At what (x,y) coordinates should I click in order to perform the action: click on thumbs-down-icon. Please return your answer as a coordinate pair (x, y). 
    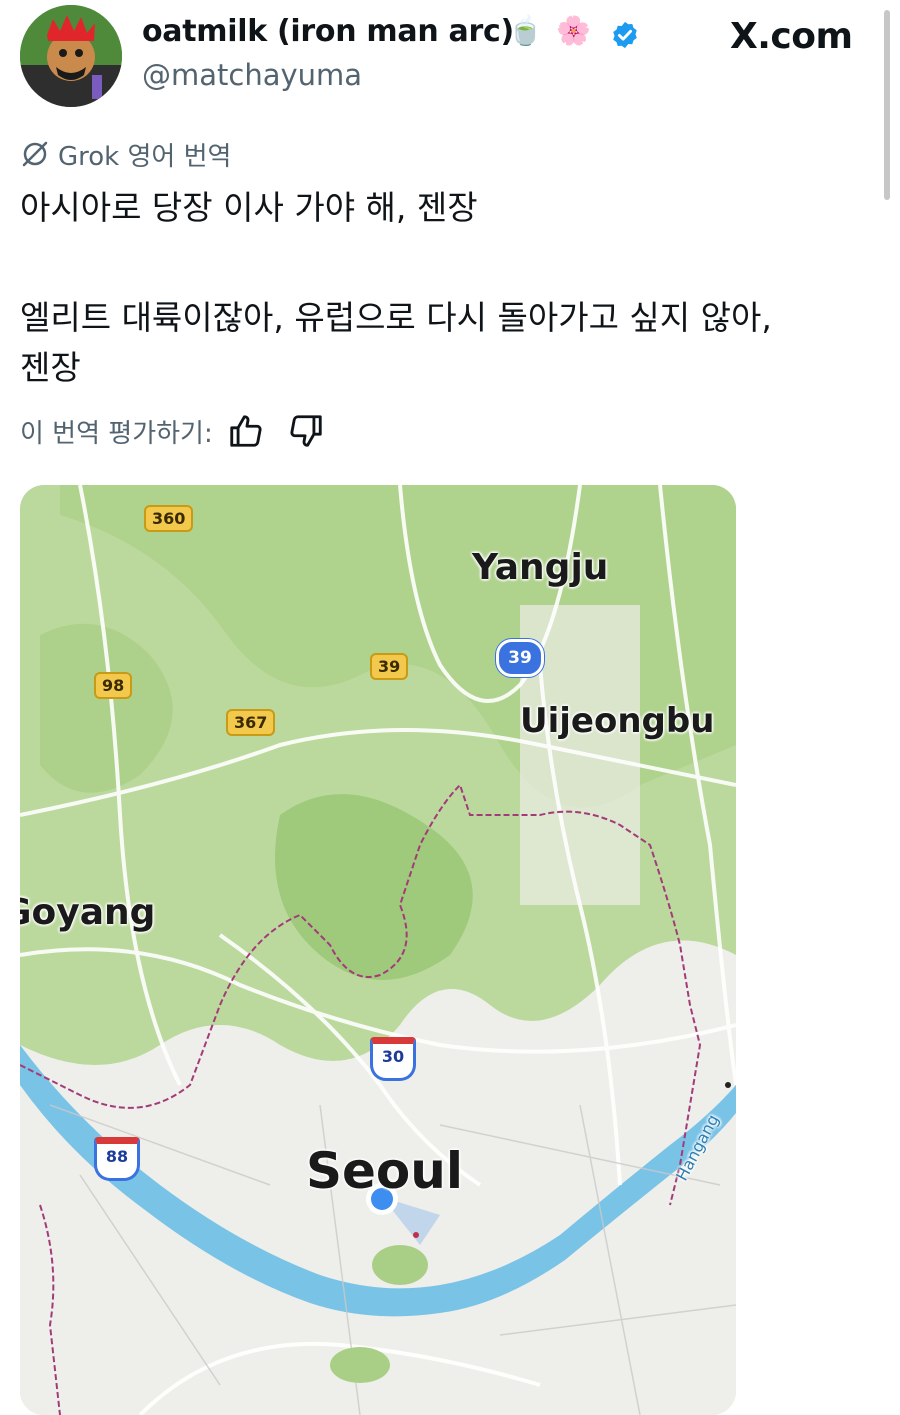
    Looking at the image, I should click on (306, 431).